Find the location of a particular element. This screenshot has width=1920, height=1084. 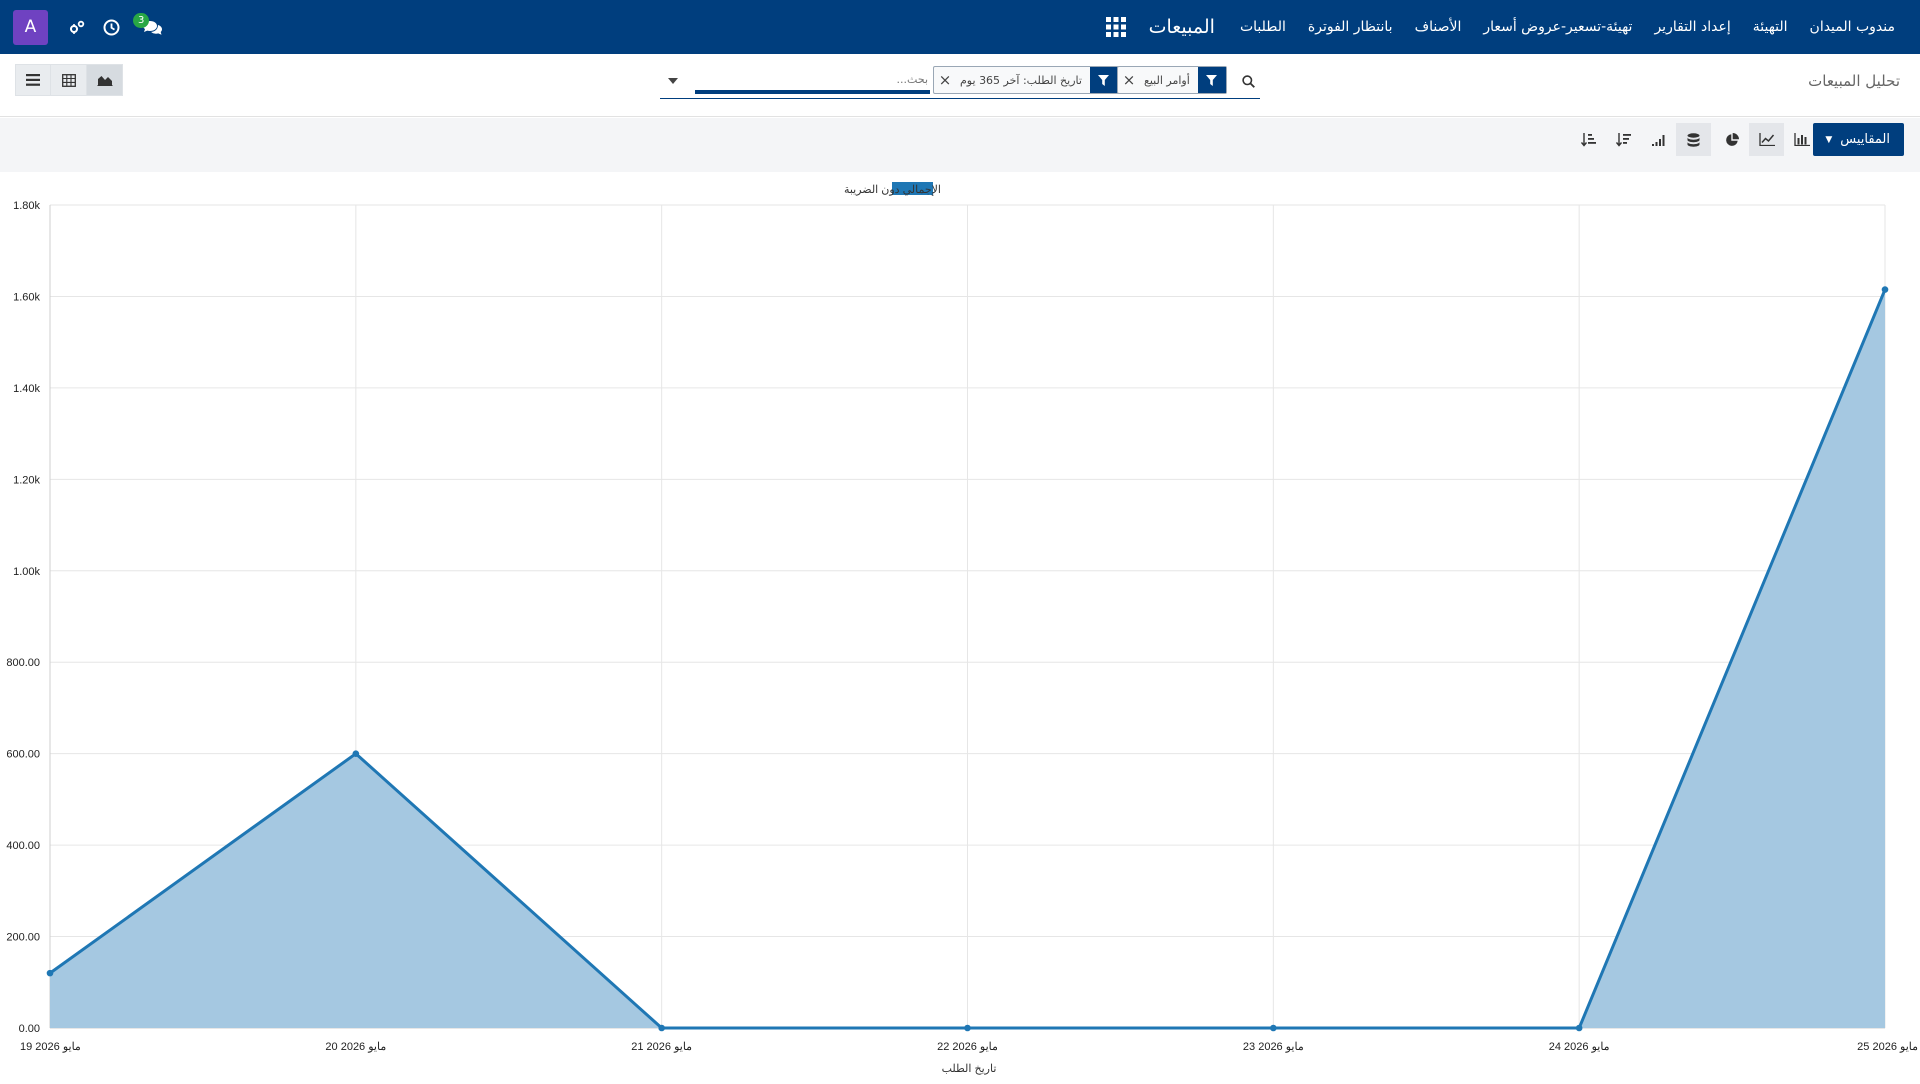

facet-label: تاريخ الطلب: آخر 365 يوم is located at coordinates (1021, 80).